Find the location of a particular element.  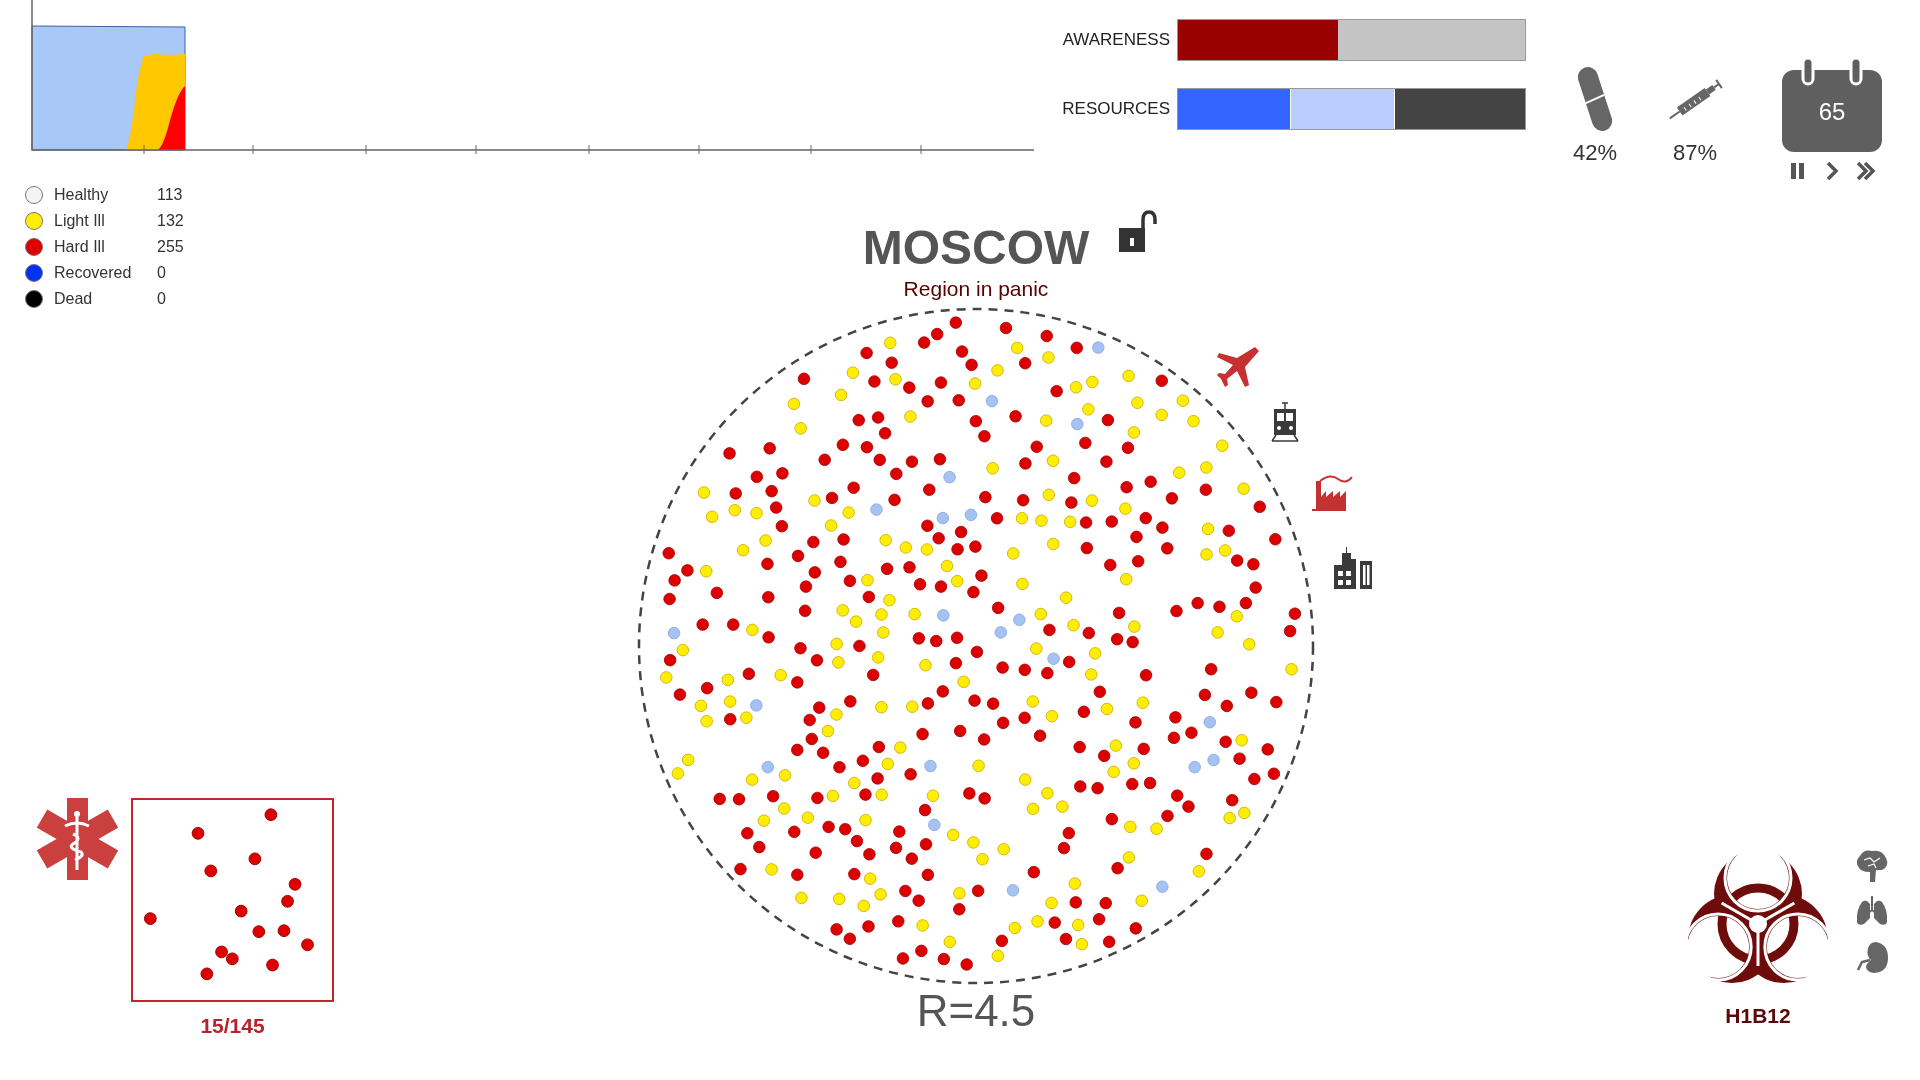

unlocked-lock-icon is located at coordinates (1138, 232).